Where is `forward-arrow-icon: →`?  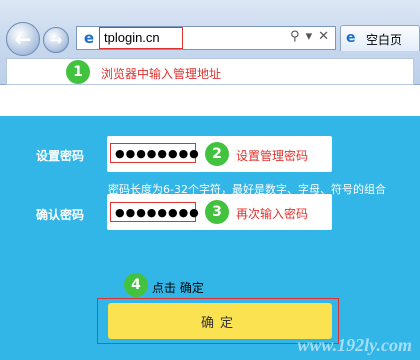
forward-arrow-icon: → is located at coordinates (56, 40).